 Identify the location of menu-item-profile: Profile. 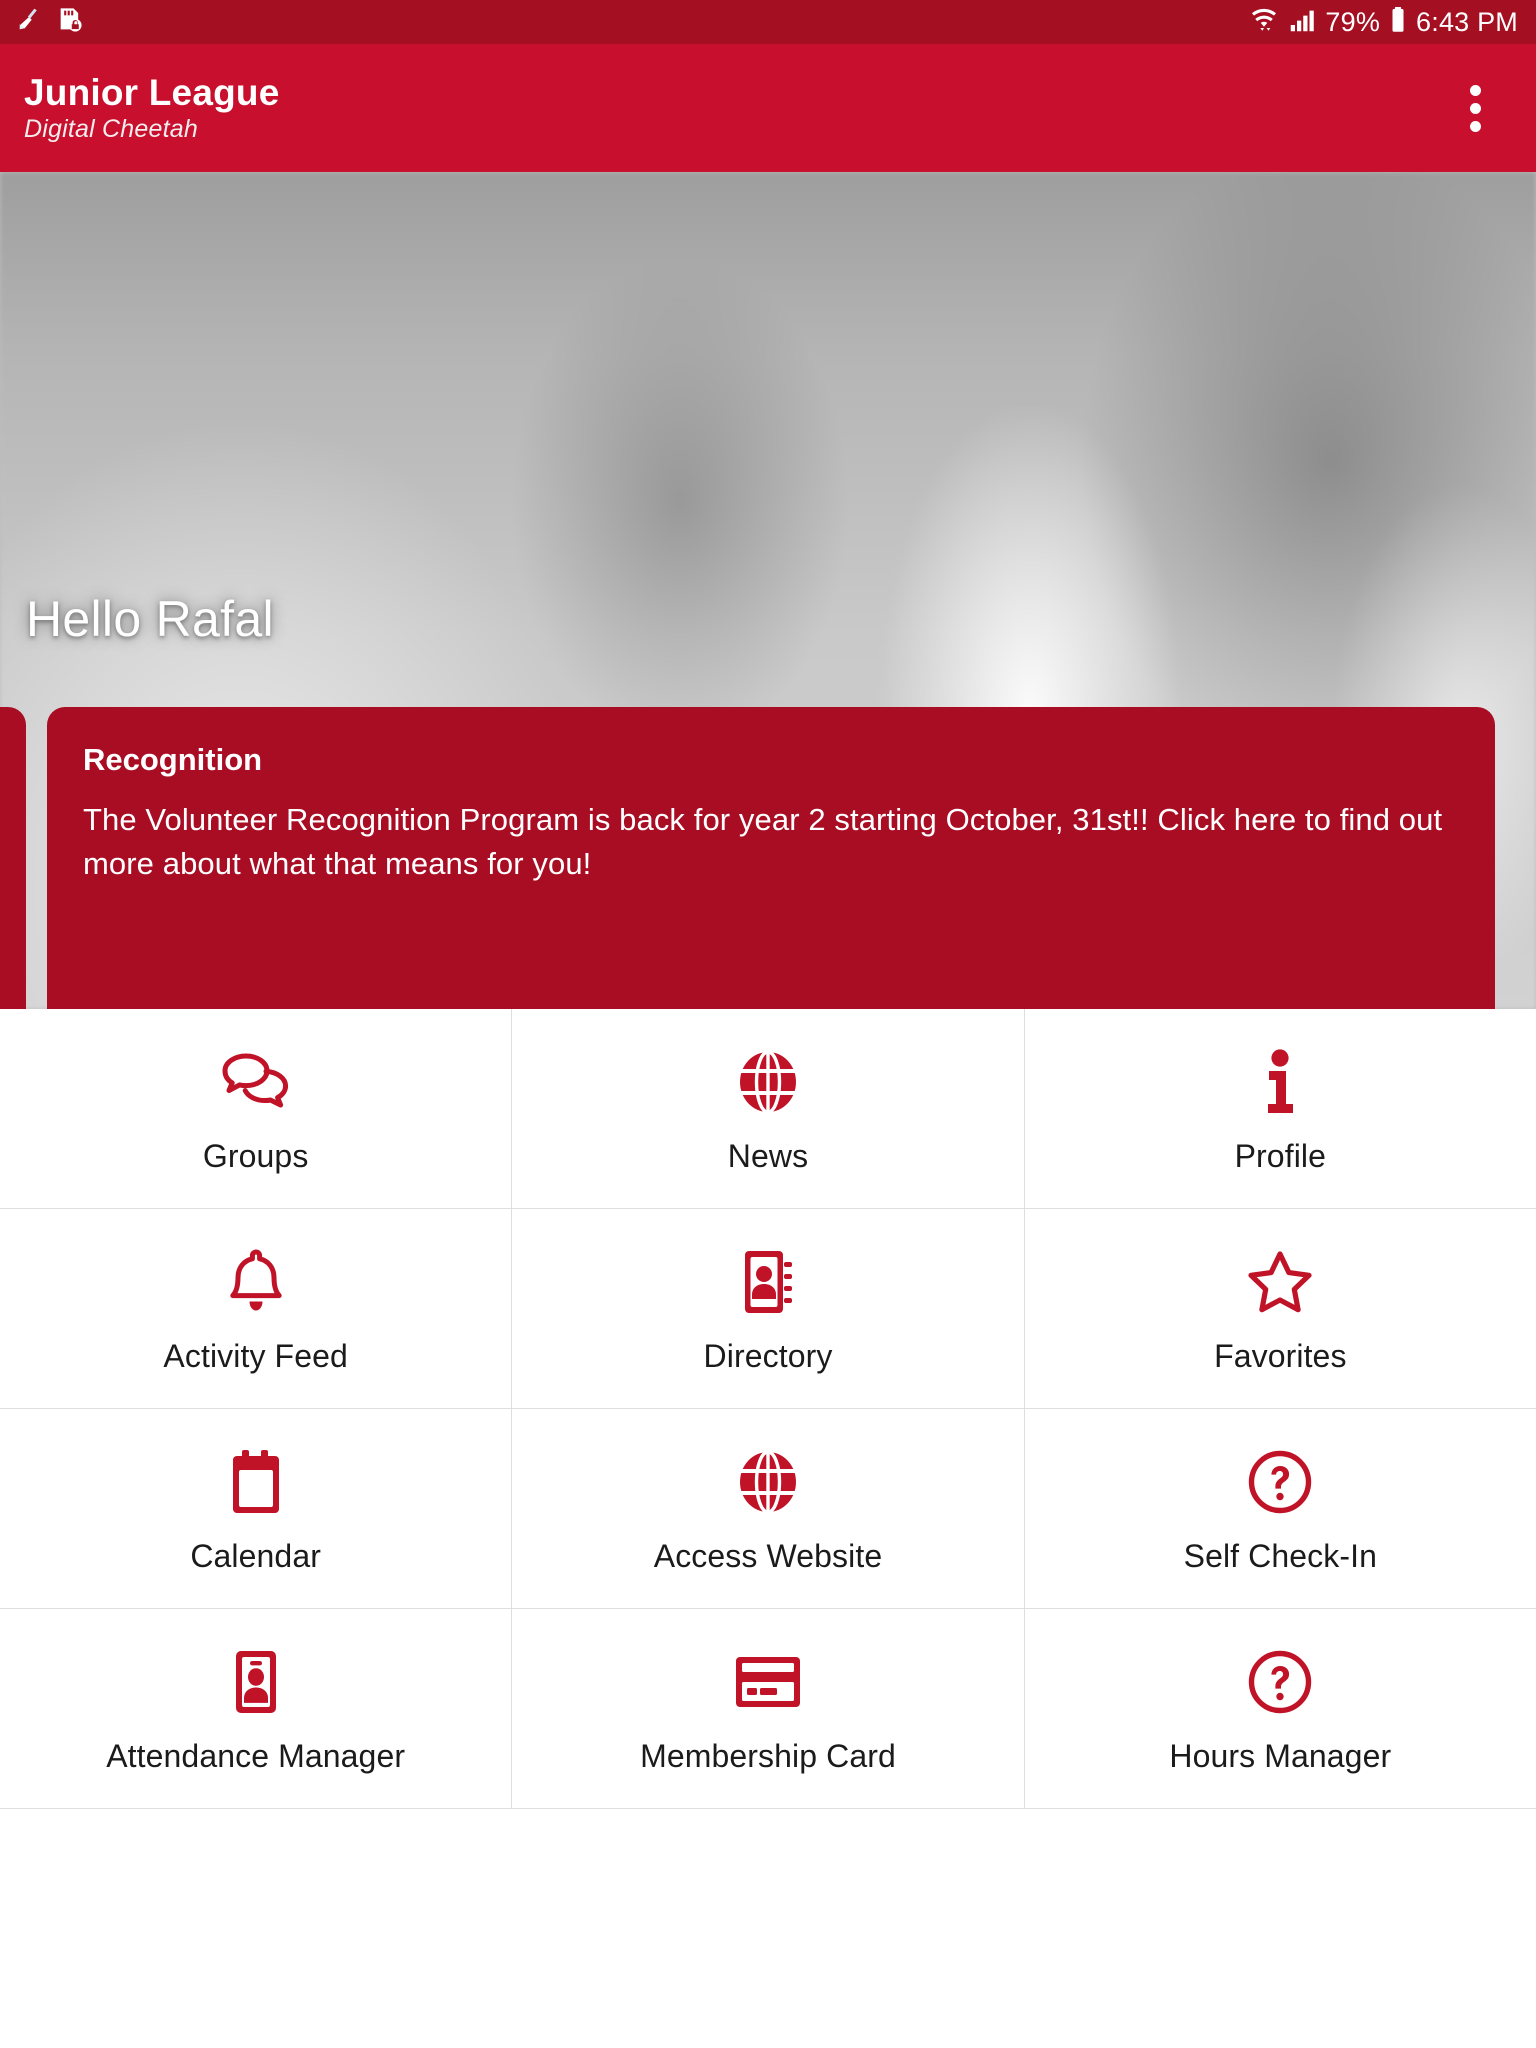
(1280, 1108).